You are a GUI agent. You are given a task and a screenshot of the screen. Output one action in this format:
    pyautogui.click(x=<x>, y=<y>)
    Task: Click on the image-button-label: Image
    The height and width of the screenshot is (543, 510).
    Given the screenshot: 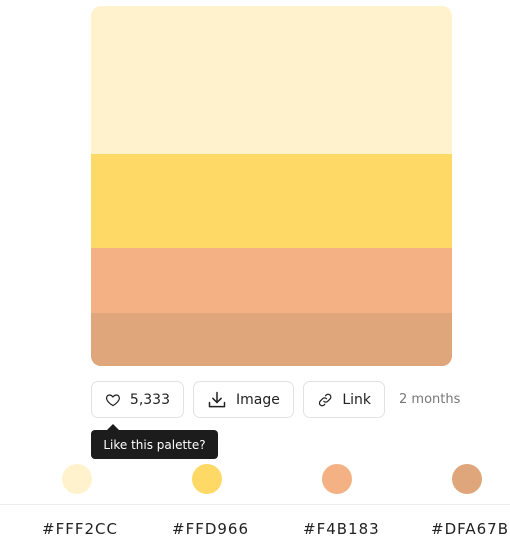 What is the action you would take?
    pyautogui.click(x=258, y=399)
    